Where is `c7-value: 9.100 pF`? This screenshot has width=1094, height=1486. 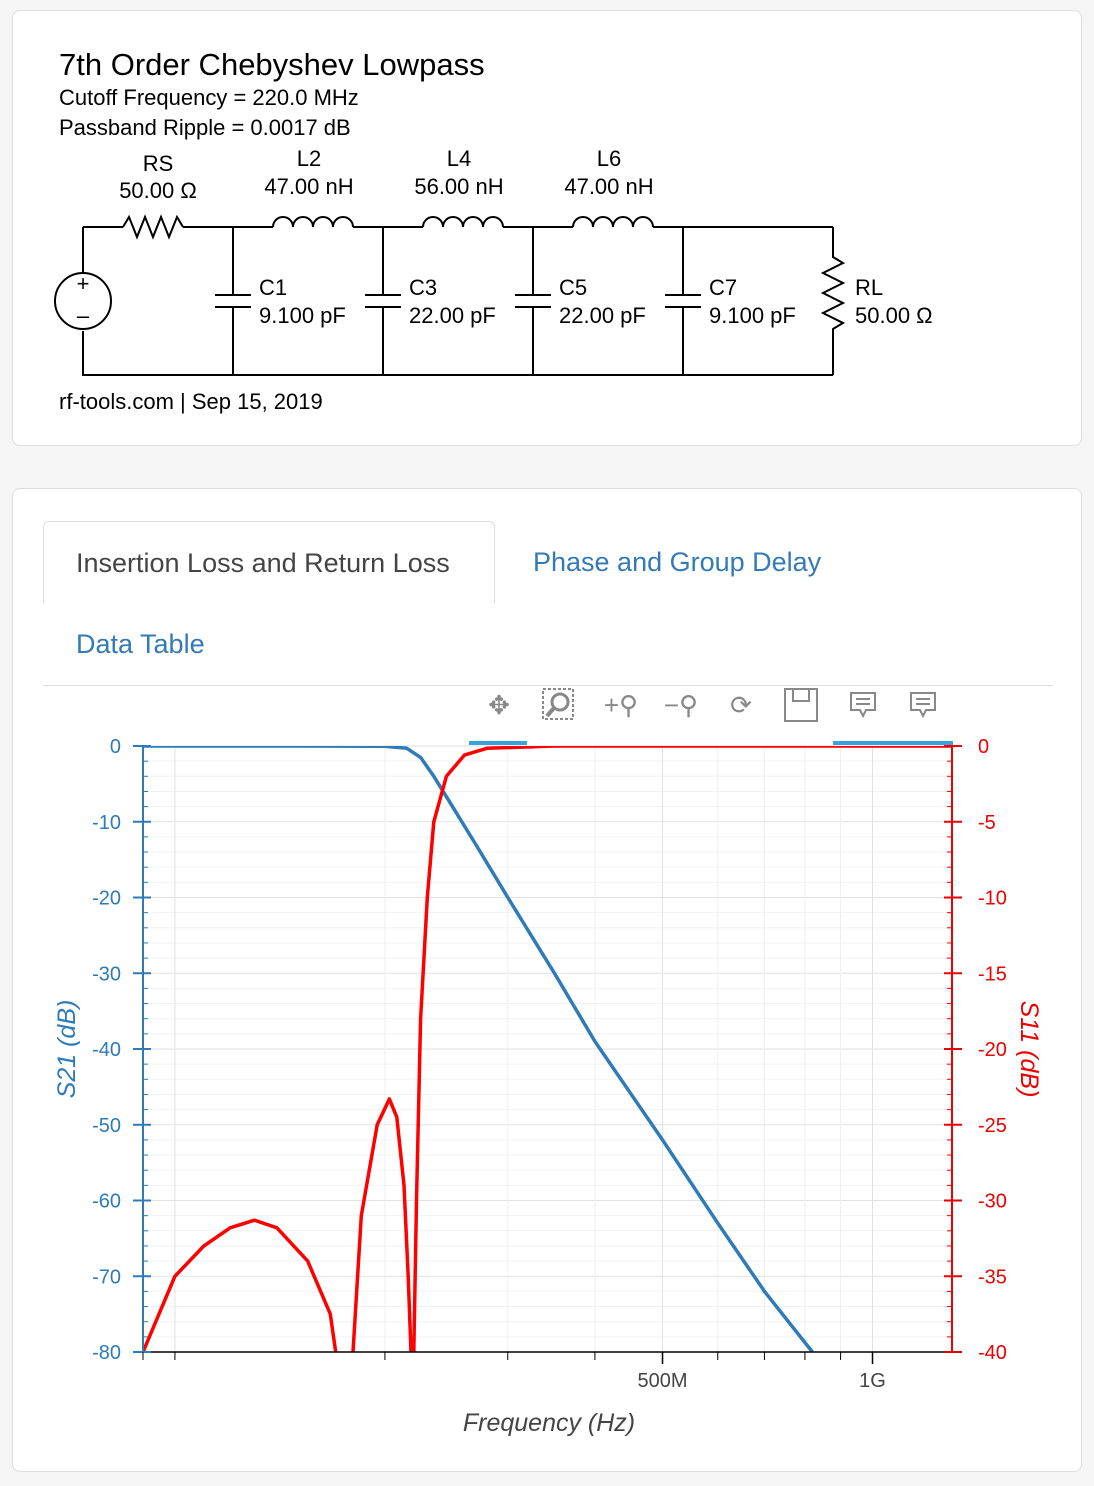 c7-value: 9.100 pF is located at coordinates (752, 315).